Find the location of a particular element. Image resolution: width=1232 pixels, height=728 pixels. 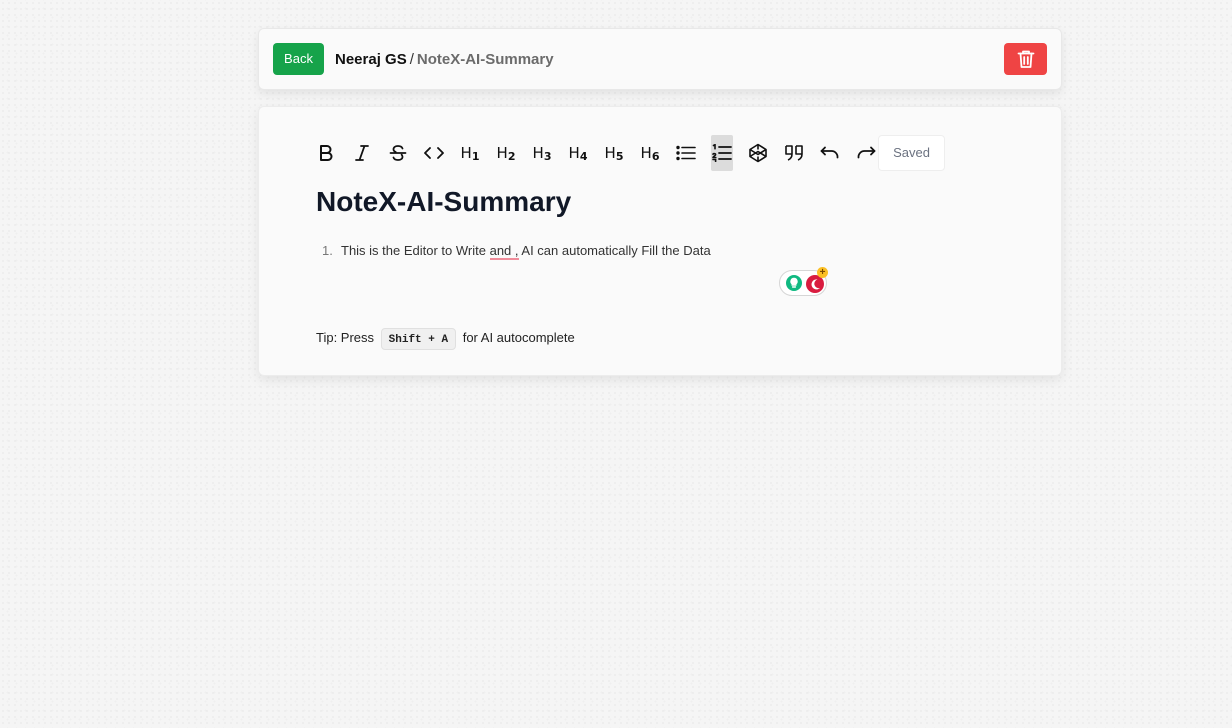

breadcrumb: Neeraj GS / NoteX-AI-Summary is located at coordinates (444, 60).